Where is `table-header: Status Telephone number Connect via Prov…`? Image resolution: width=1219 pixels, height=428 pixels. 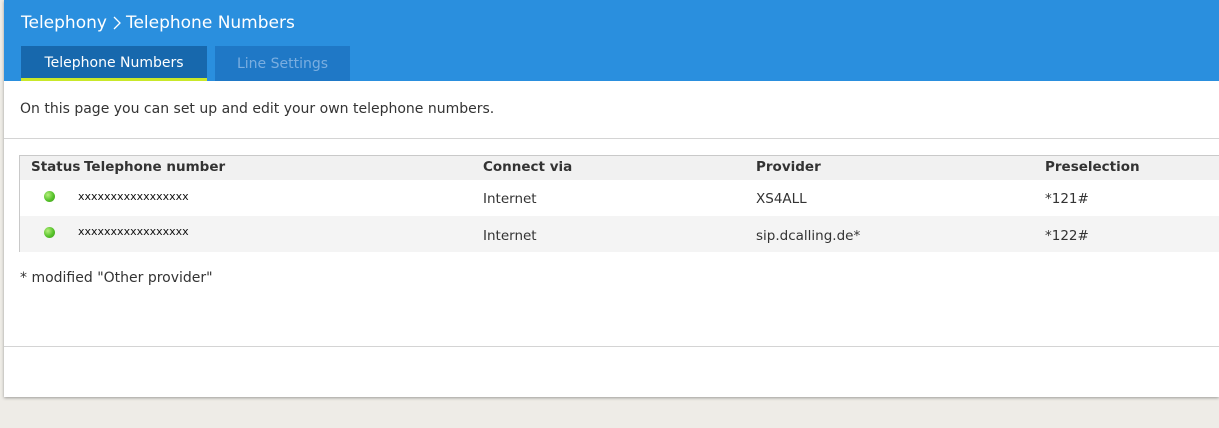
table-header: Status Telephone number Connect via Prov… is located at coordinates (619, 168).